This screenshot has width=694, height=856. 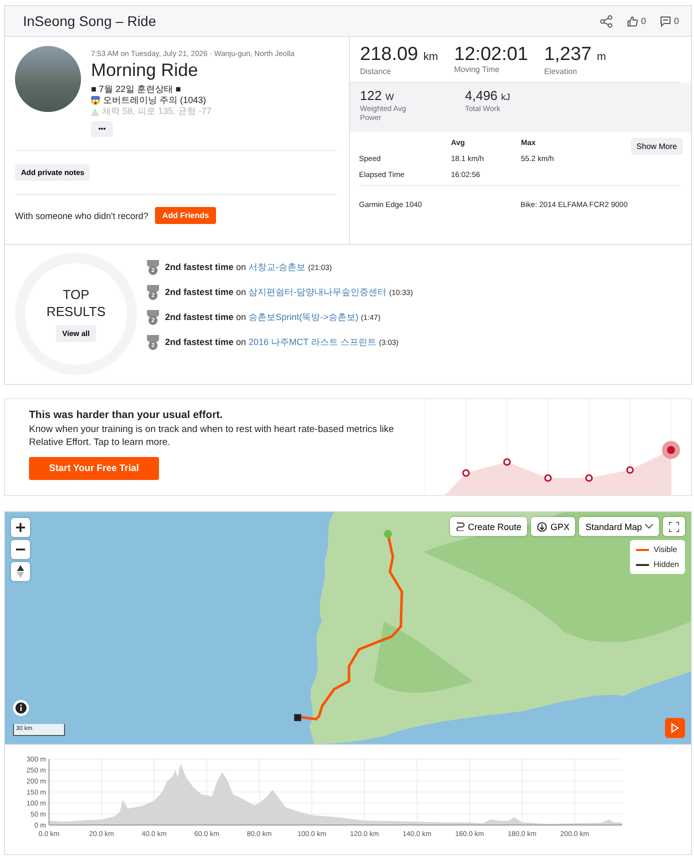 What do you see at coordinates (312, 342) in the screenshot?
I see `segment-link: 2016 나주MCT 라스트 스프린트` at bounding box center [312, 342].